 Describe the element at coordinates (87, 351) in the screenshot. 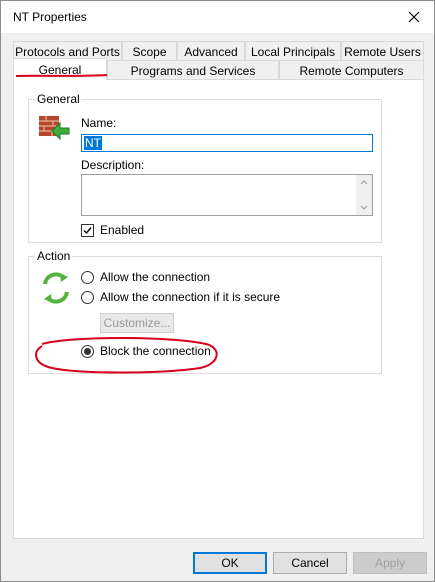

I see `block-connection-radio` at that location.